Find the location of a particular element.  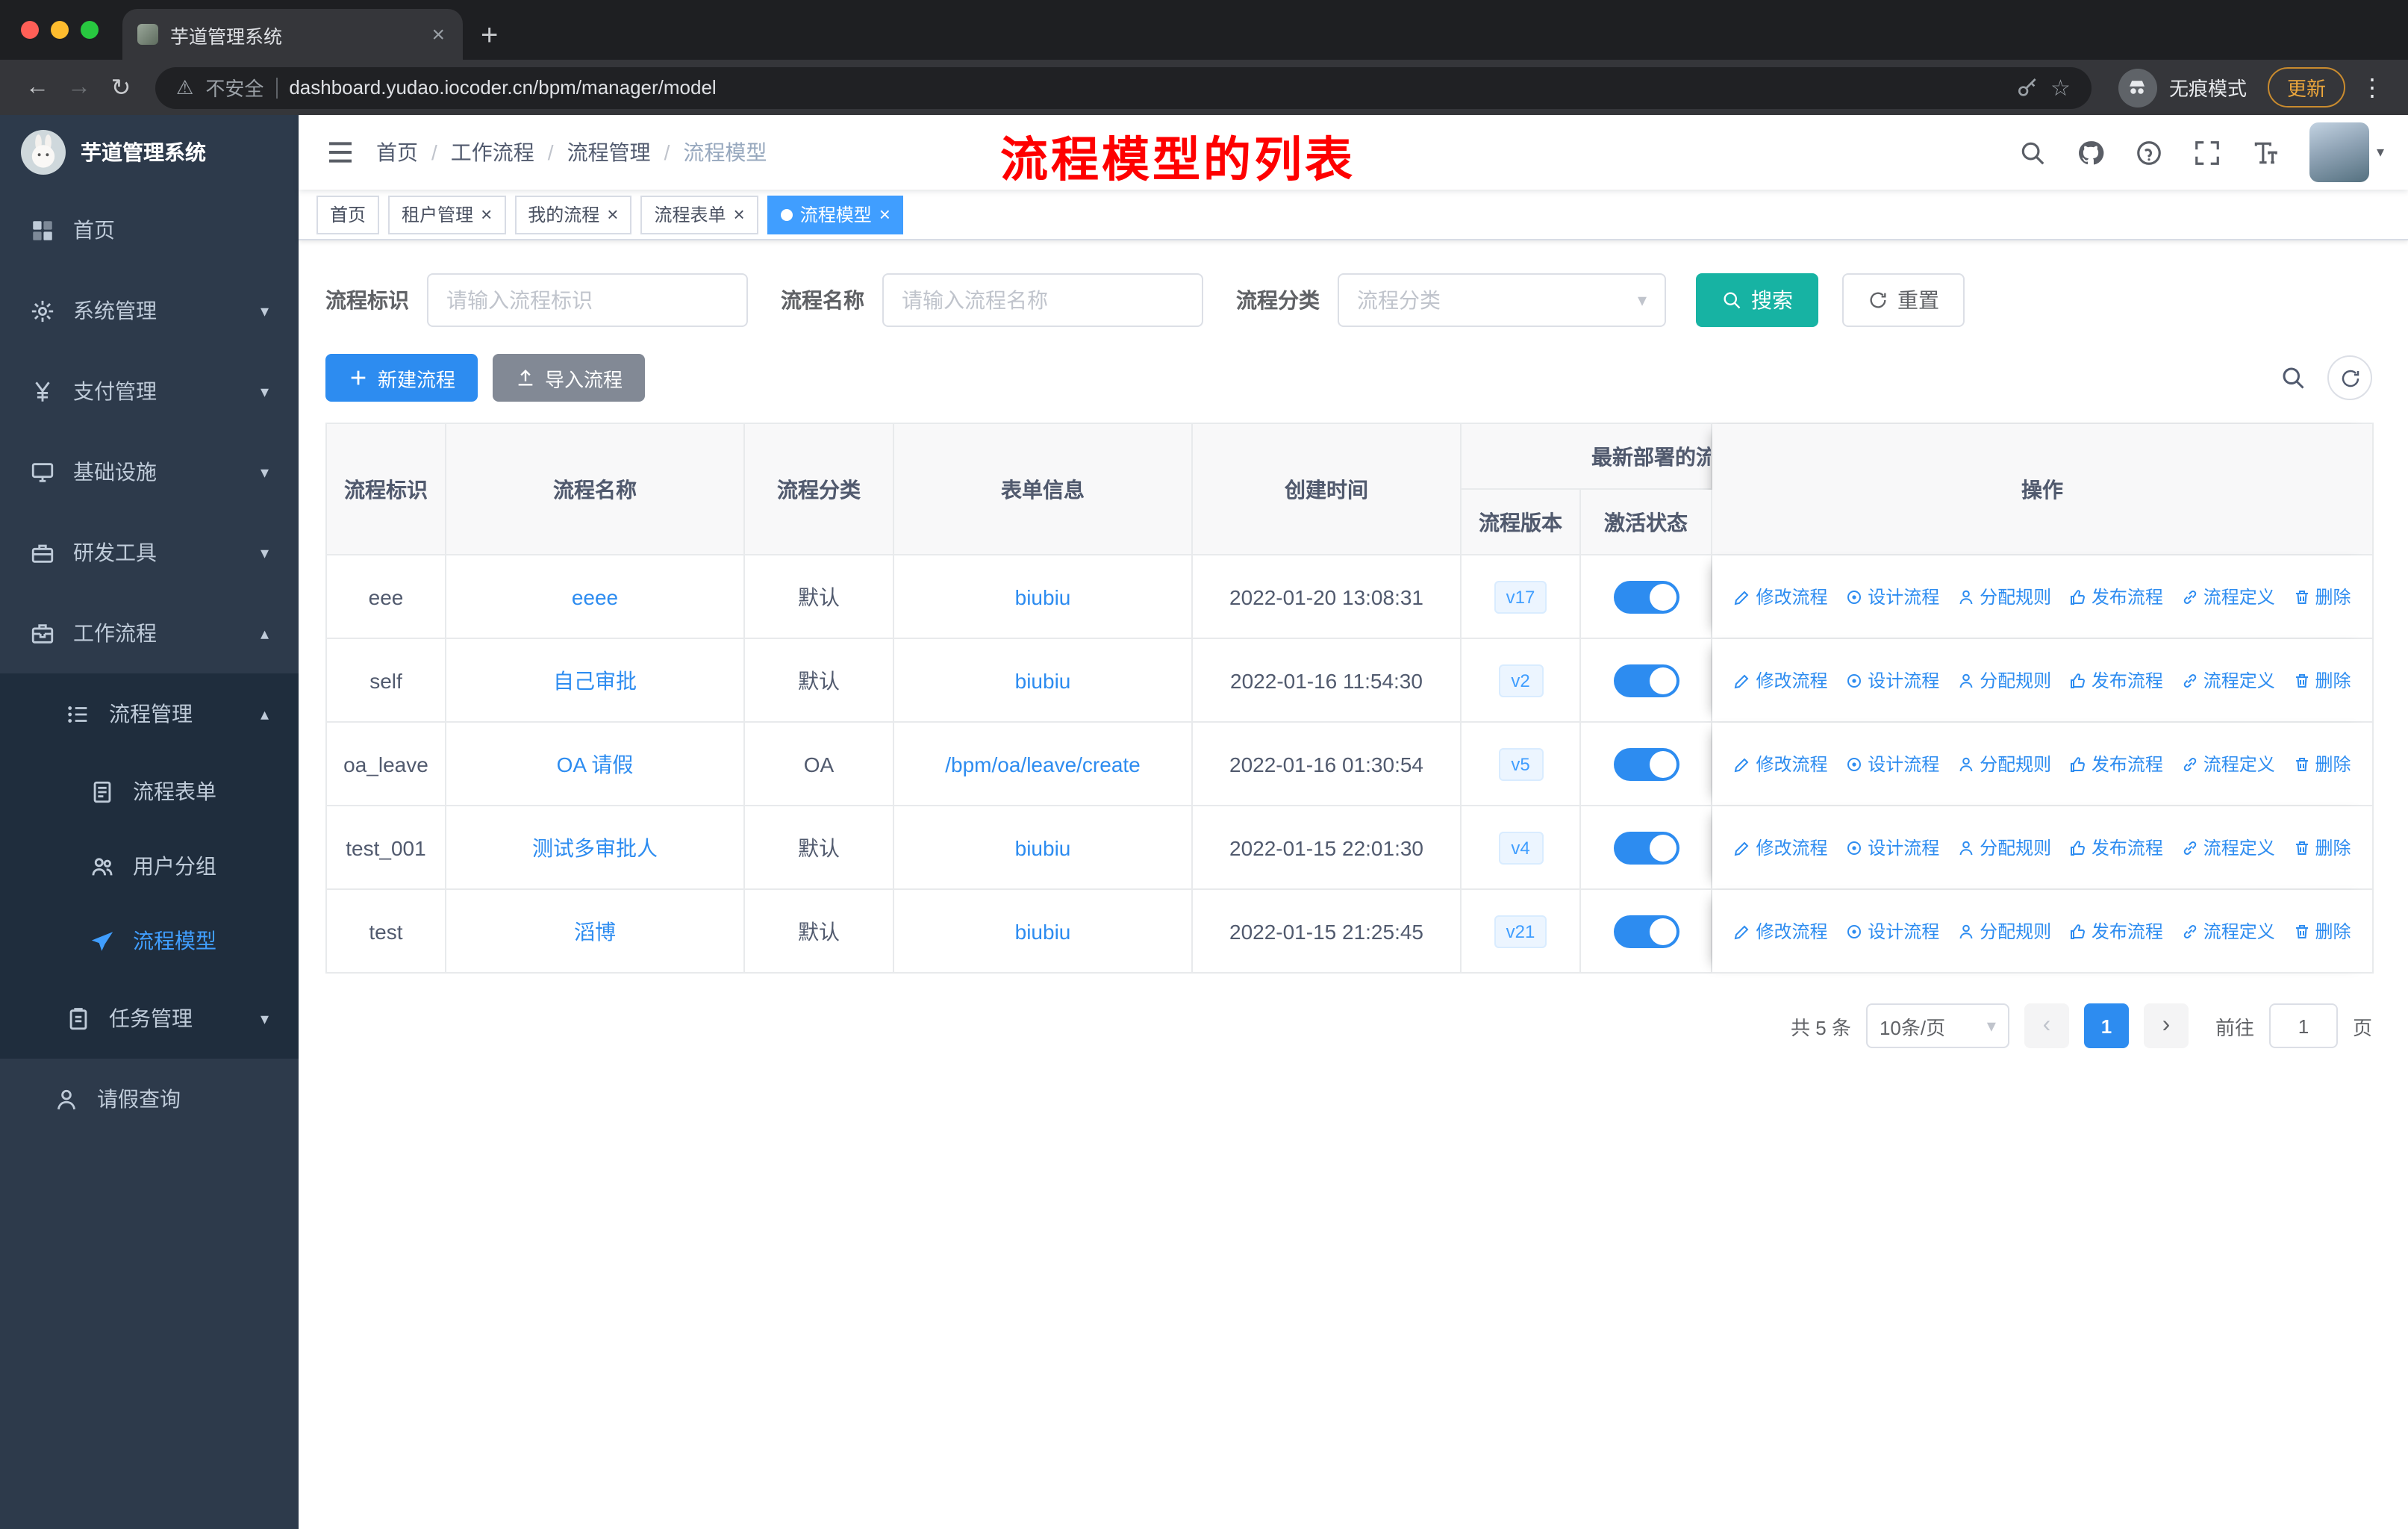

zoom-window-button is located at coordinates (90, 30).